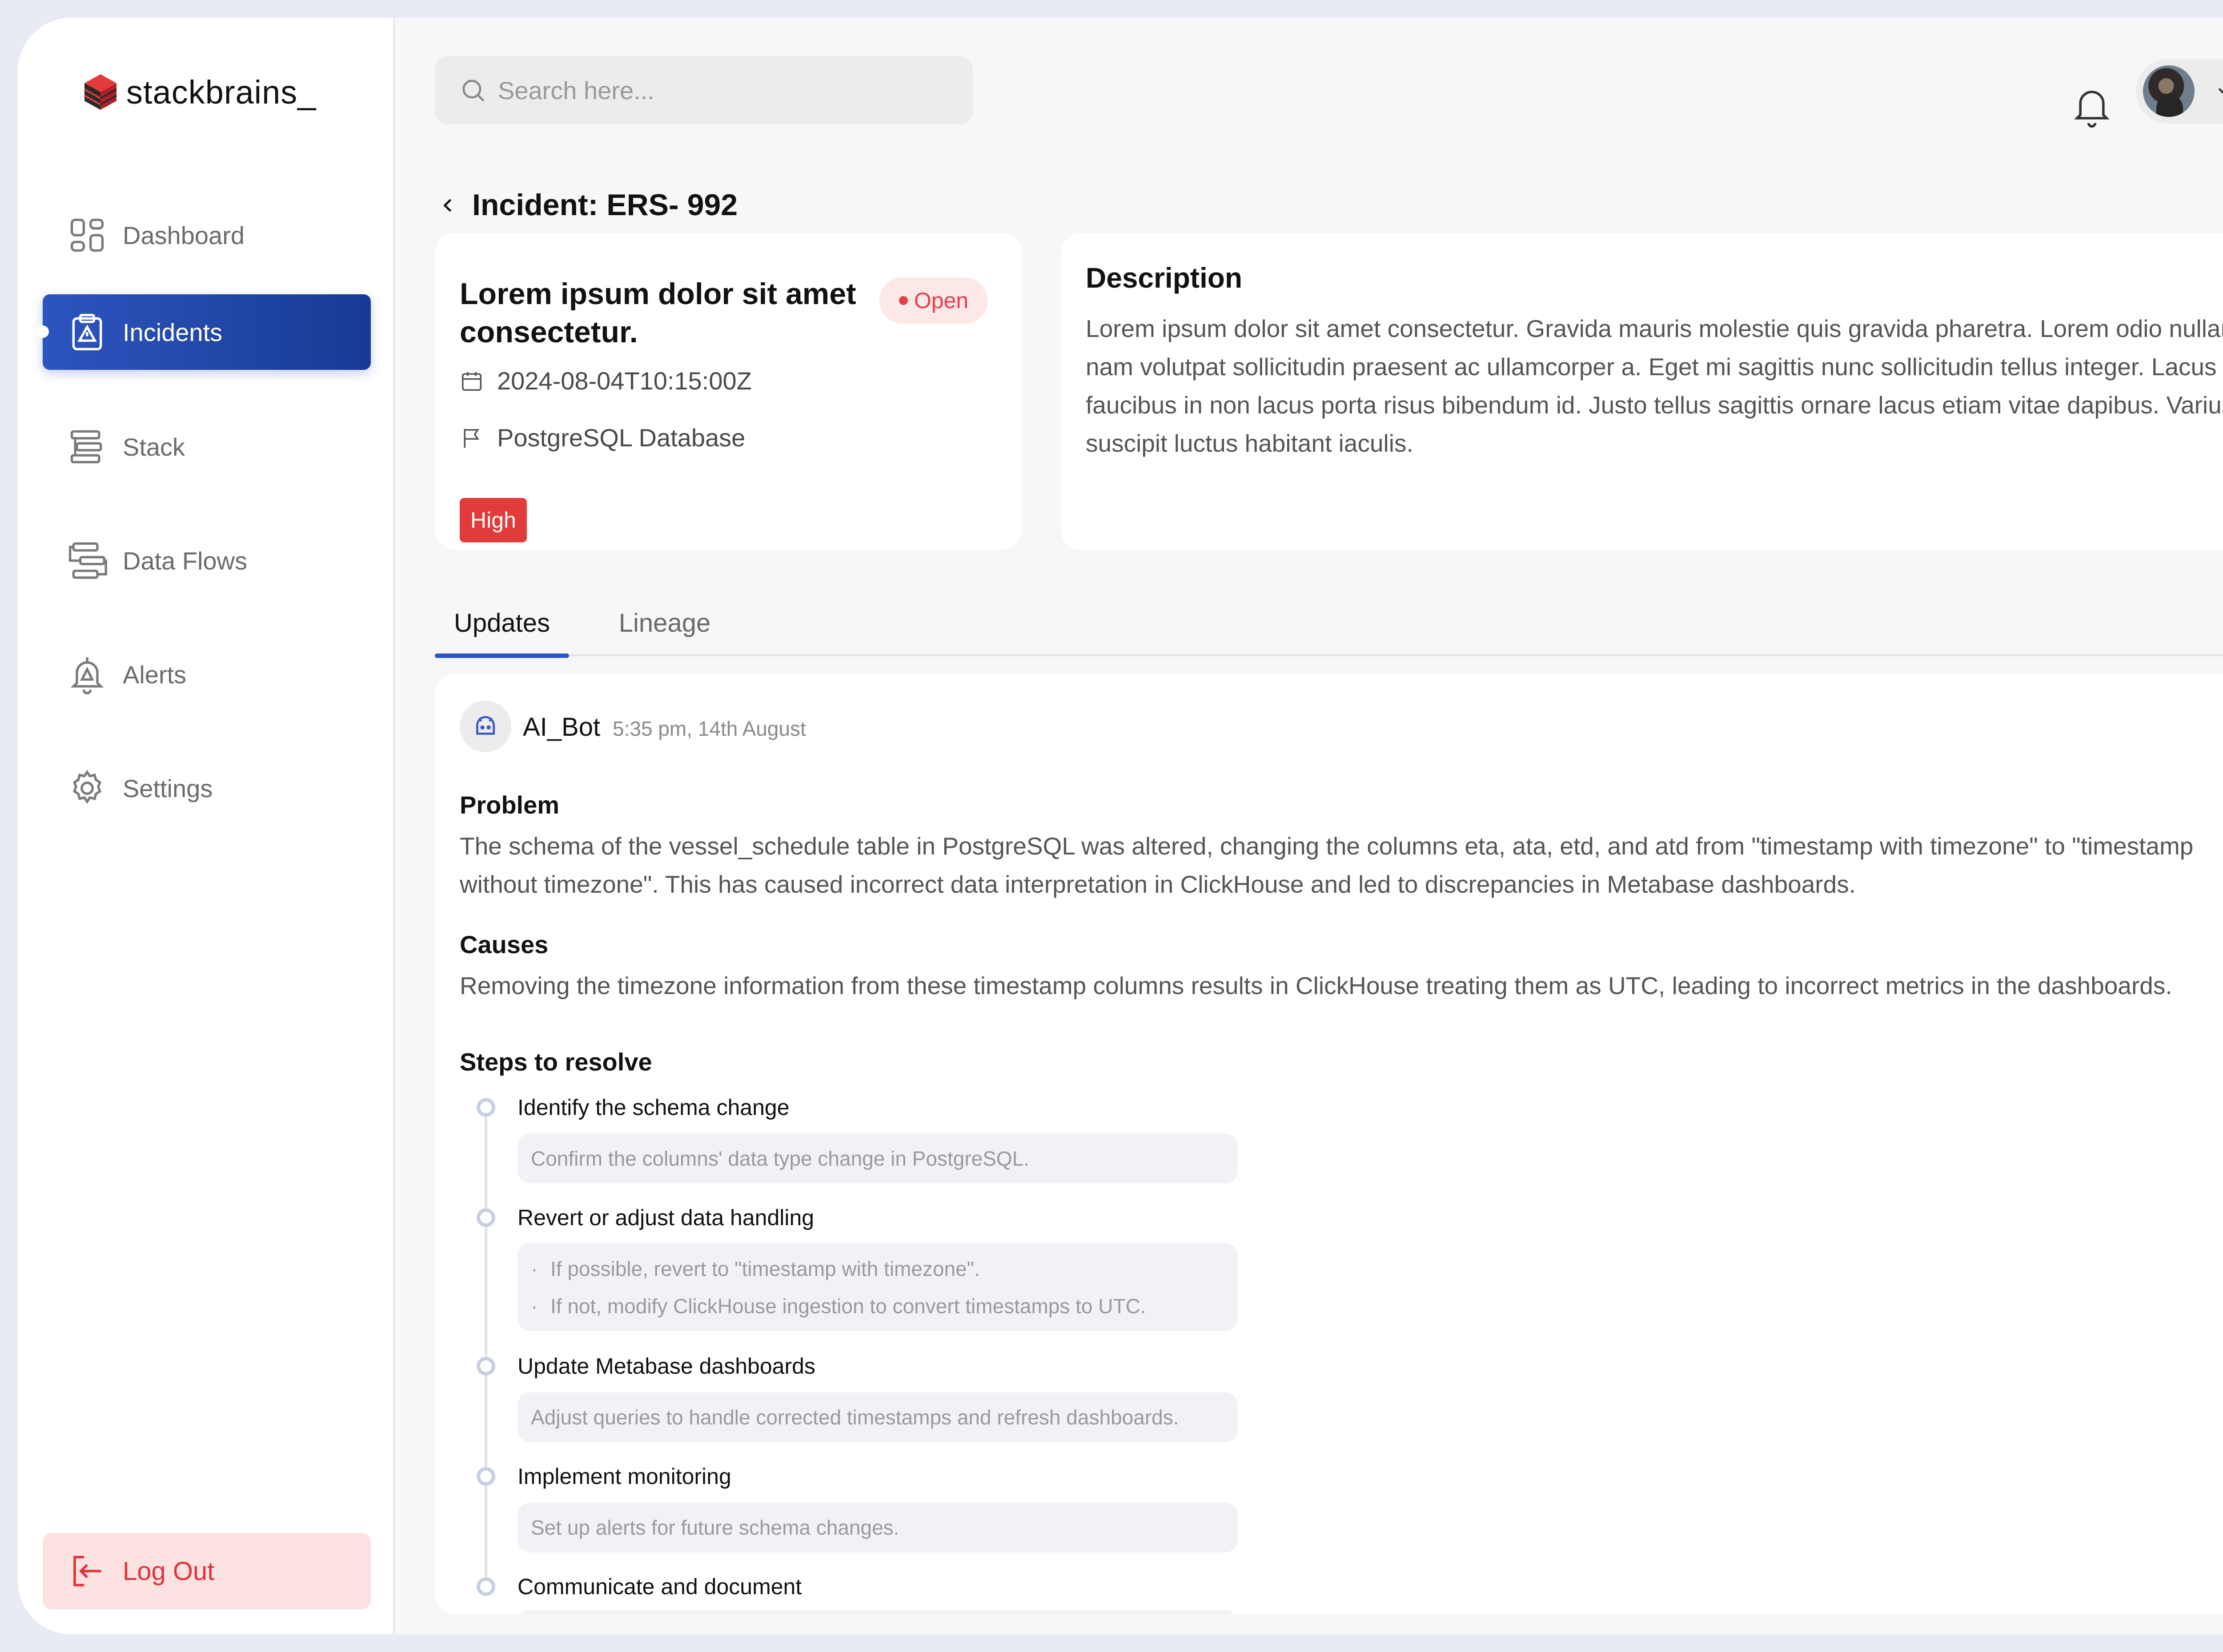  What do you see at coordinates (664, 622) in the screenshot?
I see `tab-lineage: Lineage` at bounding box center [664, 622].